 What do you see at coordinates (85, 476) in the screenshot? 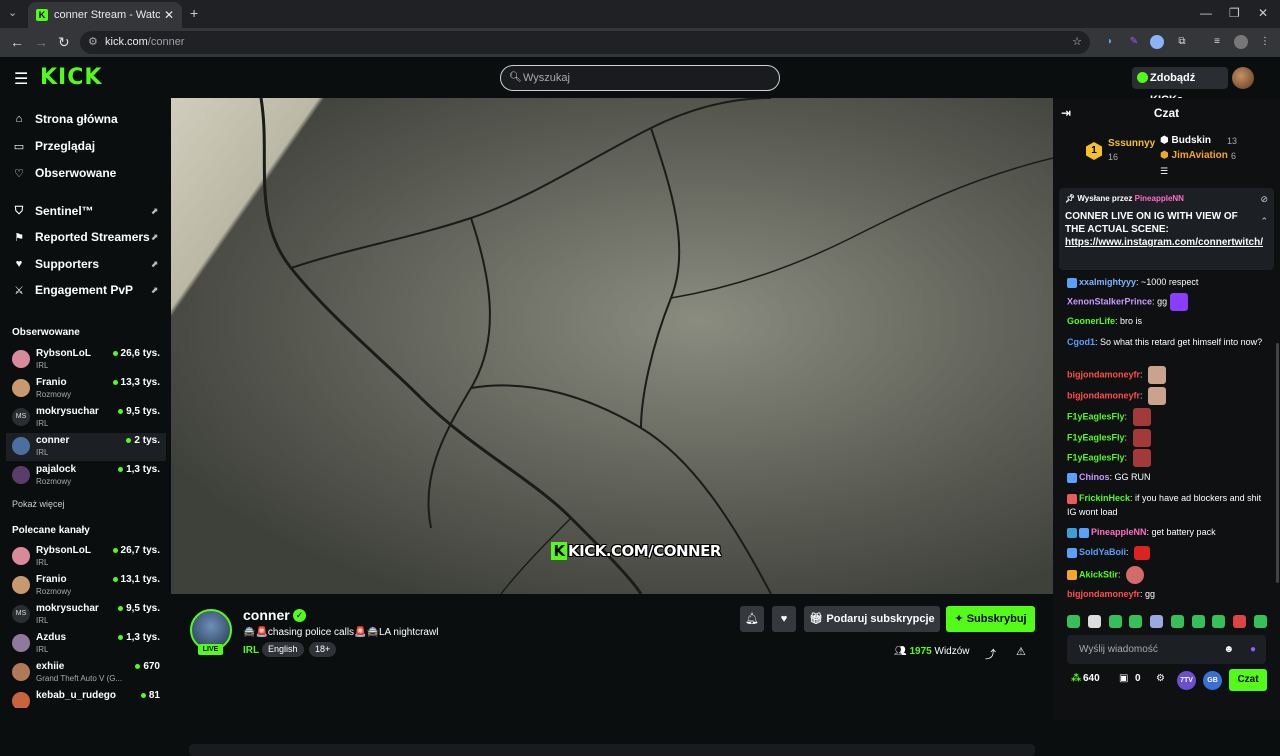
I see `followed-channel: pajalock Rozmowy 1,3 tys.` at bounding box center [85, 476].